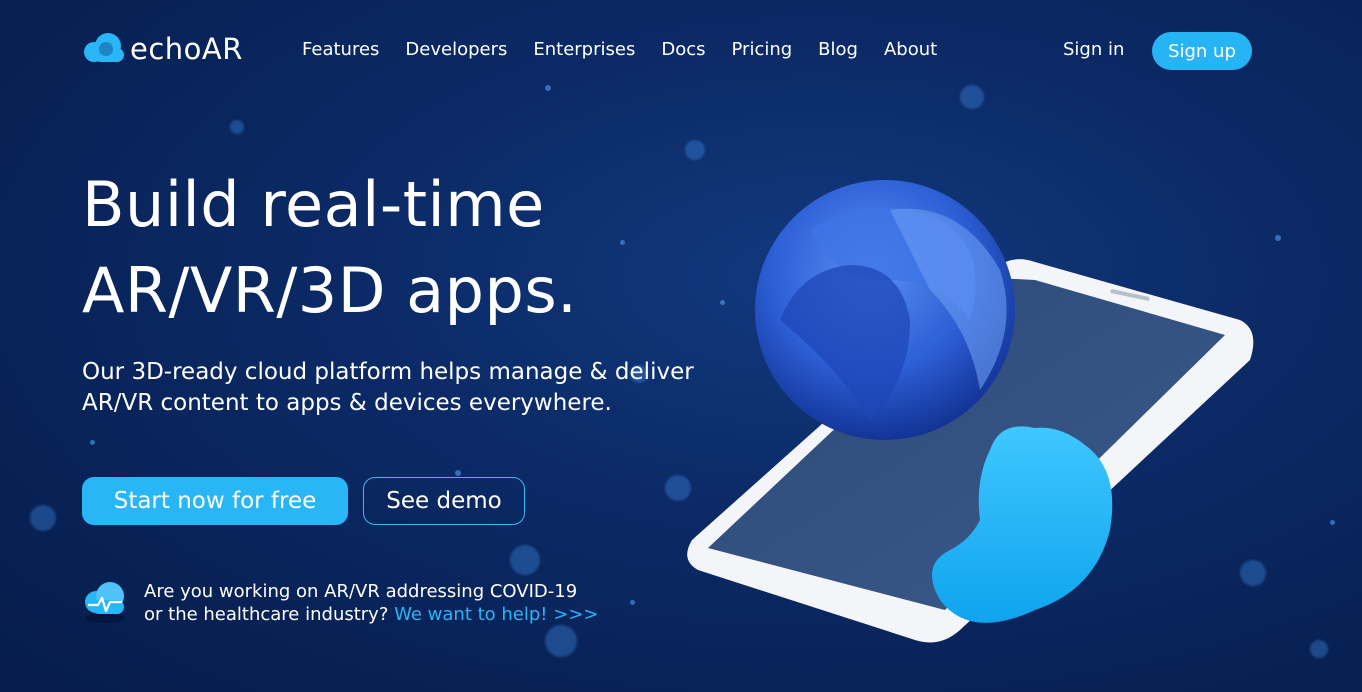 The width and height of the screenshot is (1362, 692). I want to click on nav-blog: Blog, so click(838, 49).